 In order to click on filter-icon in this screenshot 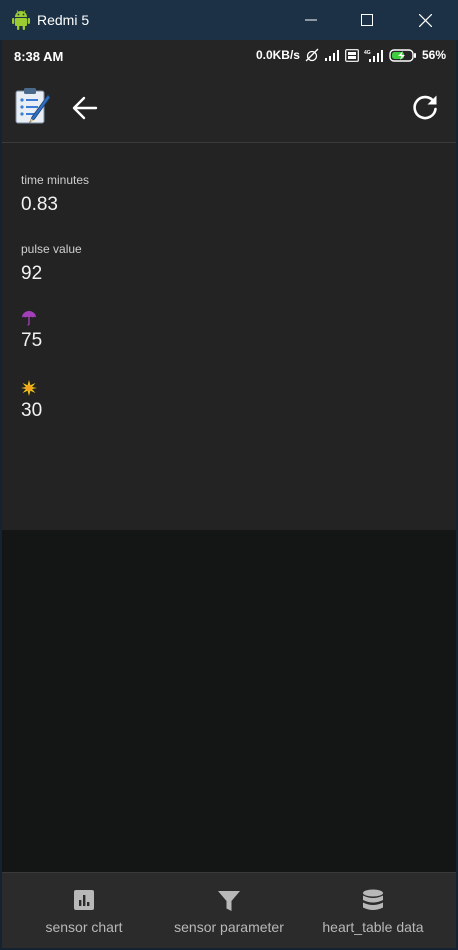, I will do `click(229, 901)`.